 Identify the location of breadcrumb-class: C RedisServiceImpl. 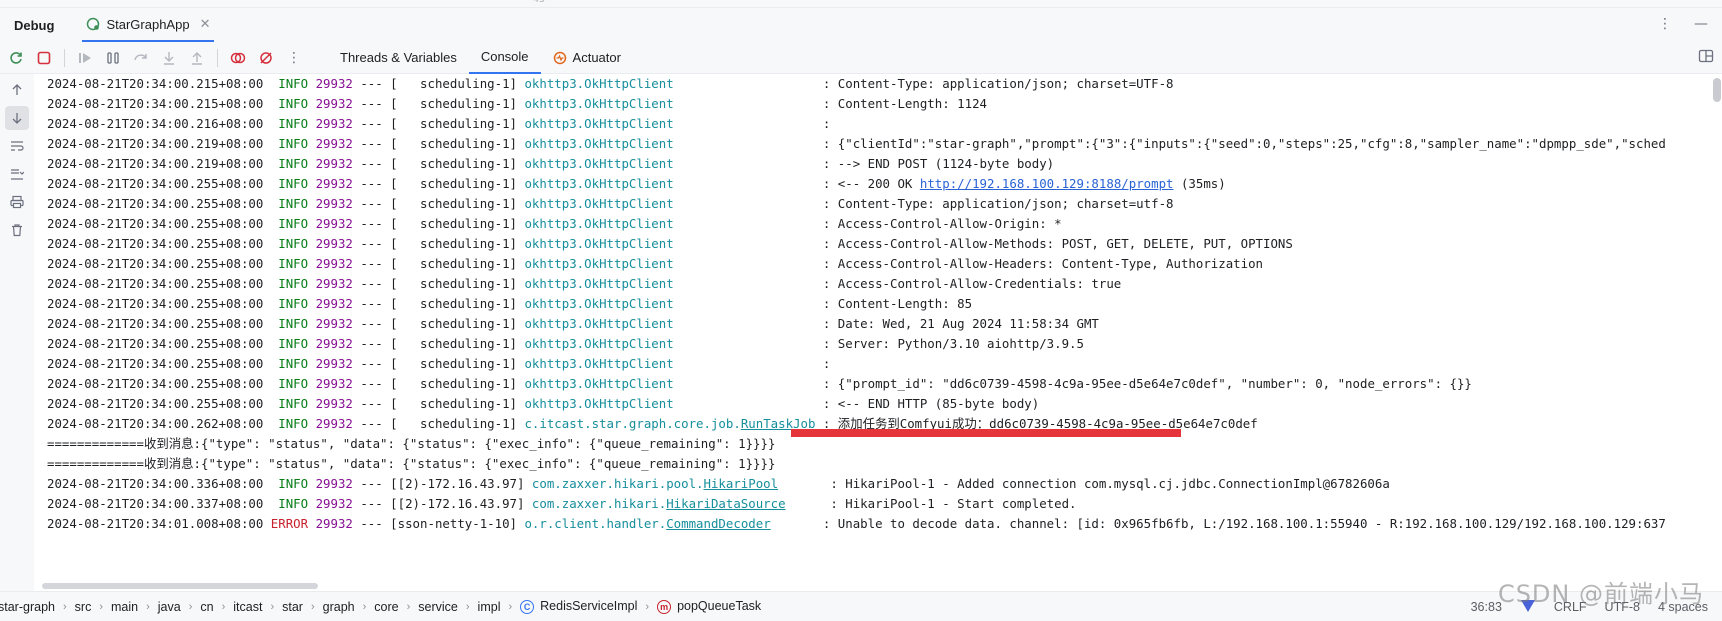
(578, 606).